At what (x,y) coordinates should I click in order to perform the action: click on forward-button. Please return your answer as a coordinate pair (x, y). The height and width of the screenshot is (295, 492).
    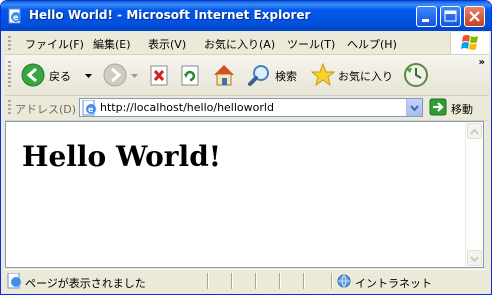
    Looking at the image, I should click on (121, 76).